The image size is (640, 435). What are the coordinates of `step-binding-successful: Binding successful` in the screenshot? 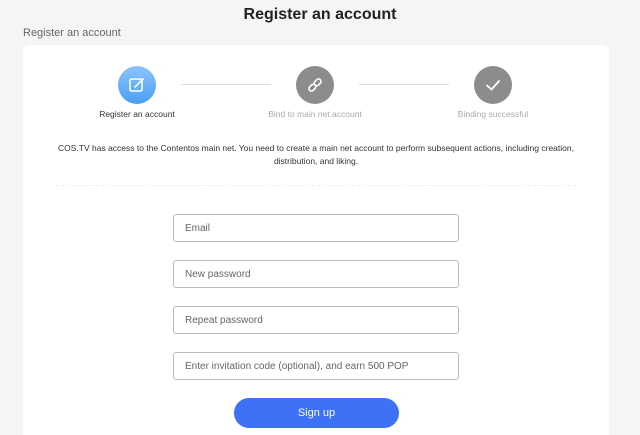 It's located at (493, 92).